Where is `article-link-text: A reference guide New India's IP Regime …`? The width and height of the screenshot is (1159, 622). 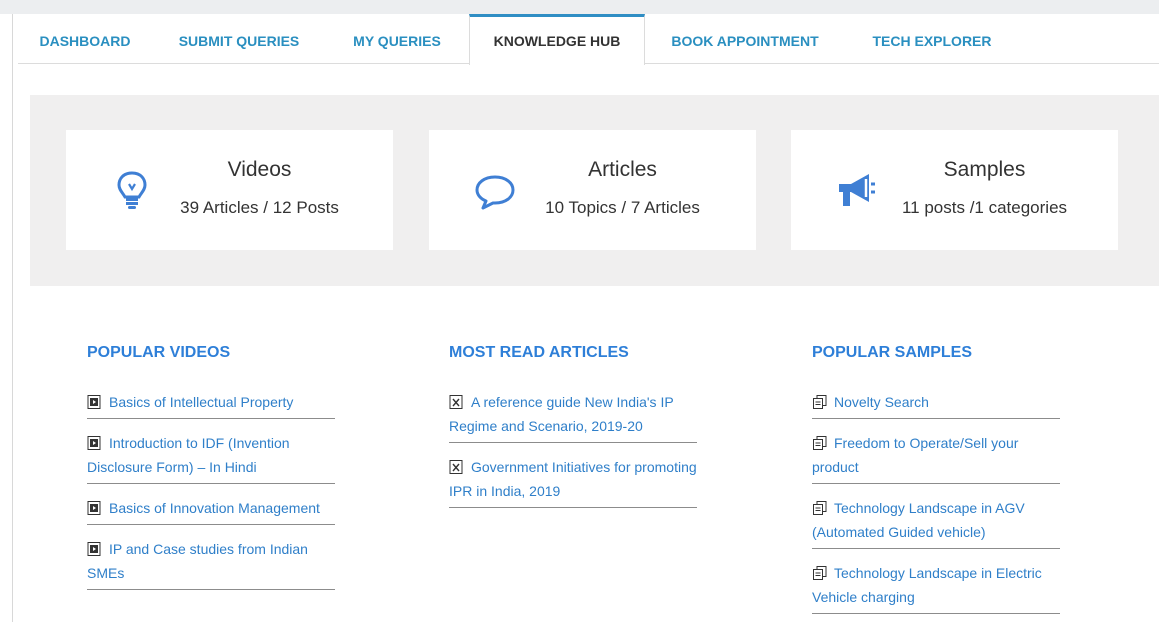 article-link-text: A reference guide New India's IP Regime … is located at coordinates (561, 414).